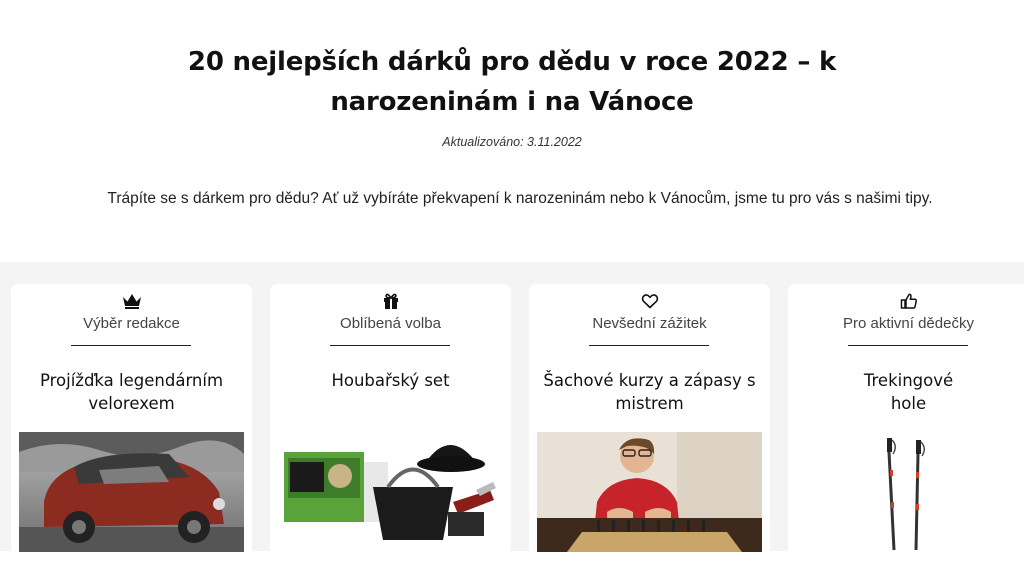 The image size is (1024, 564). Describe the element at coordinates (906, 302) in the screenshot. I see `thumbs-up-icon` at that location.